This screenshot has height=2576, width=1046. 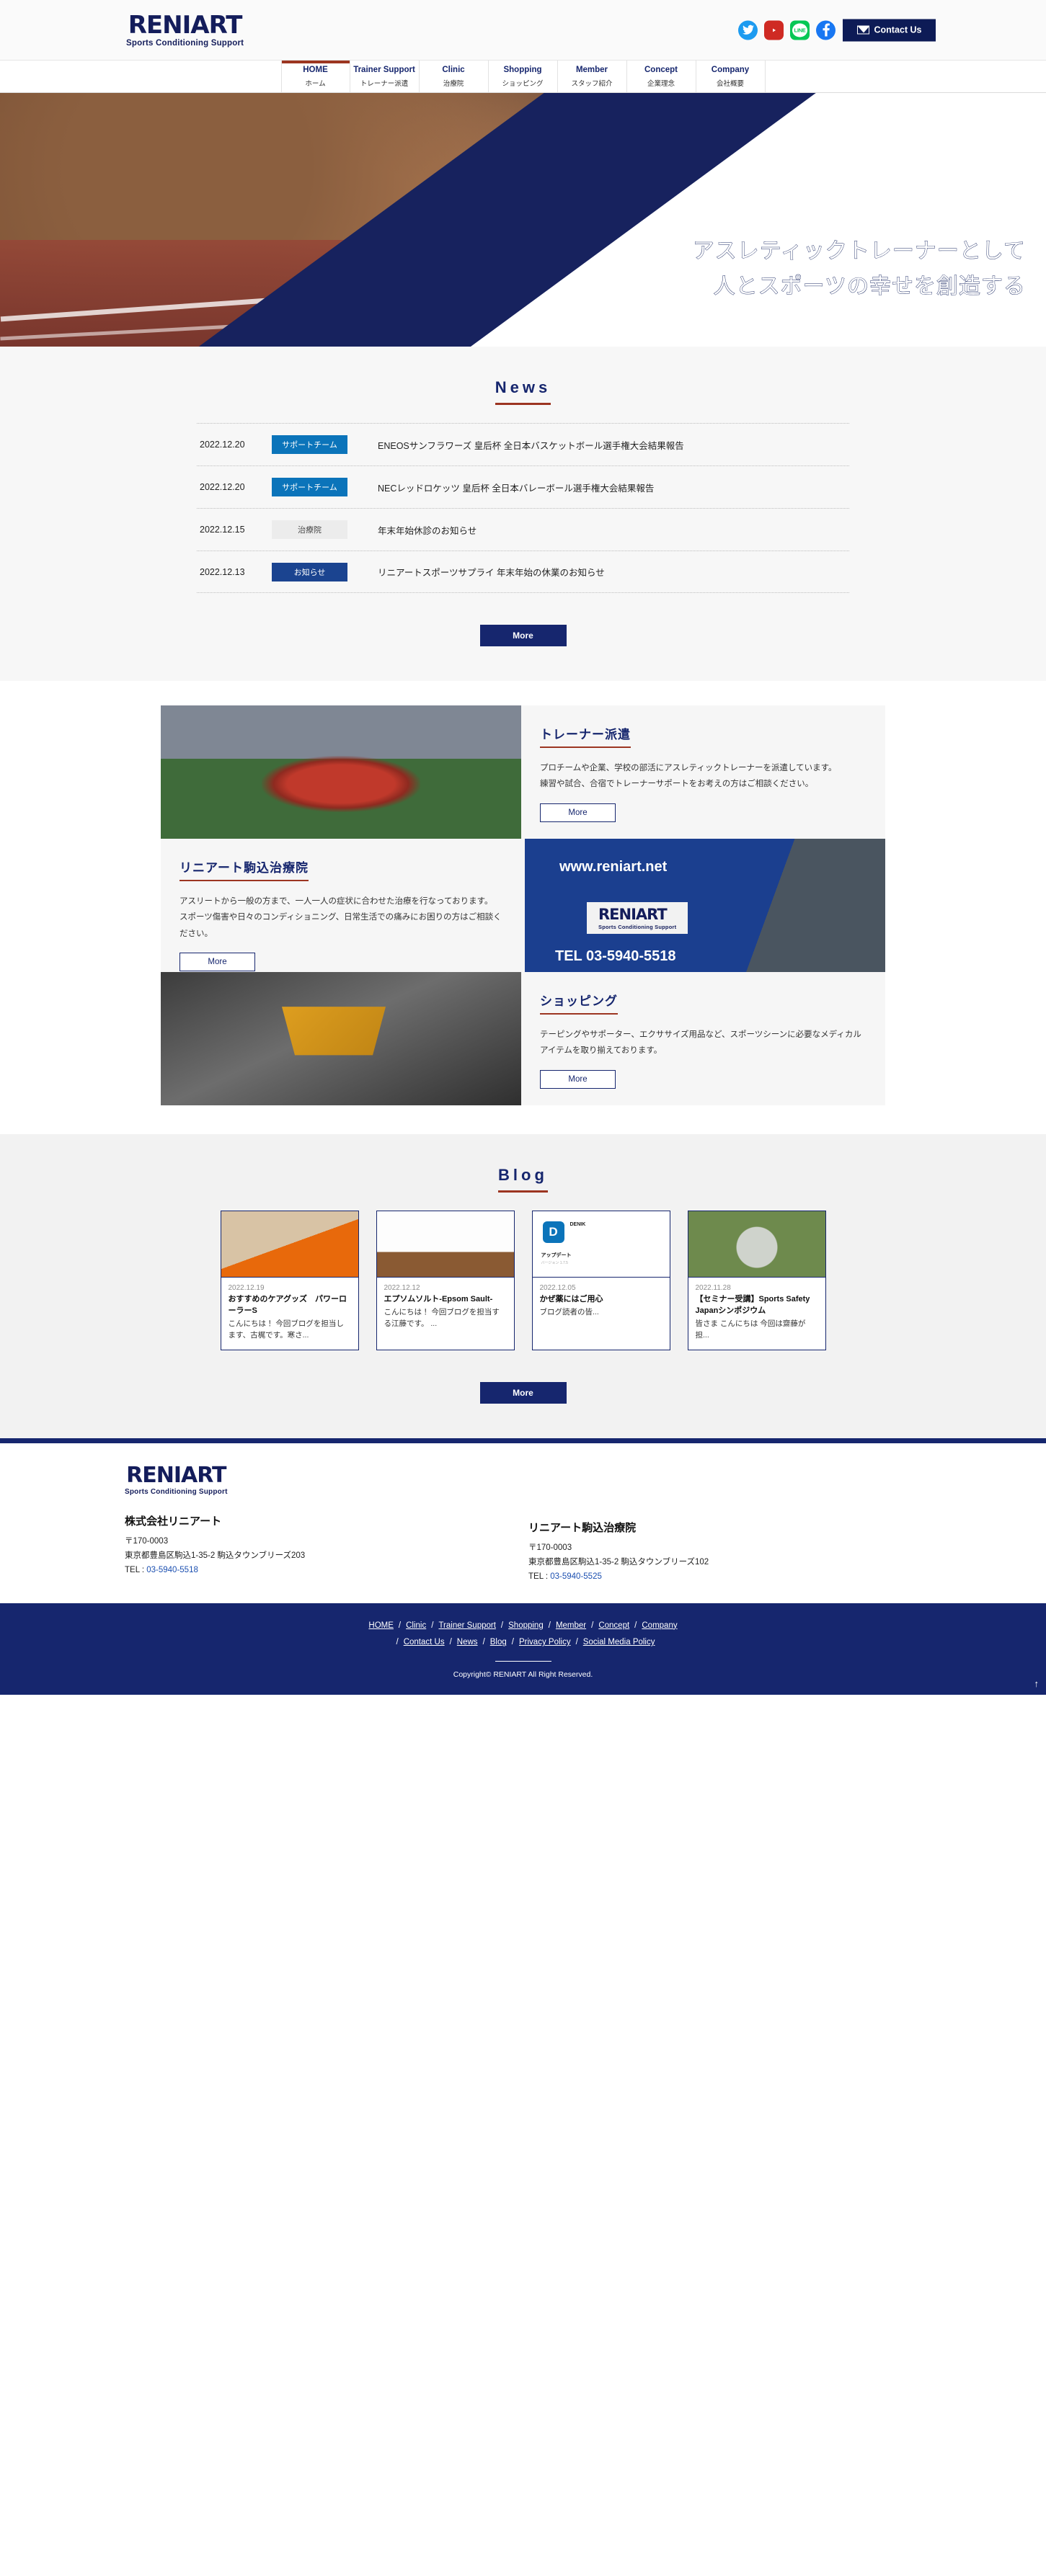 I want to click on footer-clinic-tel-link: 03-5940-5525, so click(x=576, y=1576).